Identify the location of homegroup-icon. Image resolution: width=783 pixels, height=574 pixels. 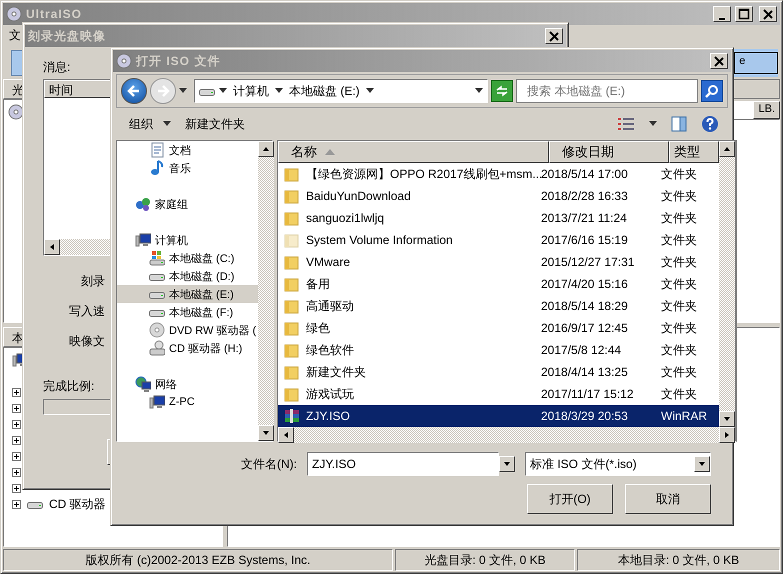
(143, 204).